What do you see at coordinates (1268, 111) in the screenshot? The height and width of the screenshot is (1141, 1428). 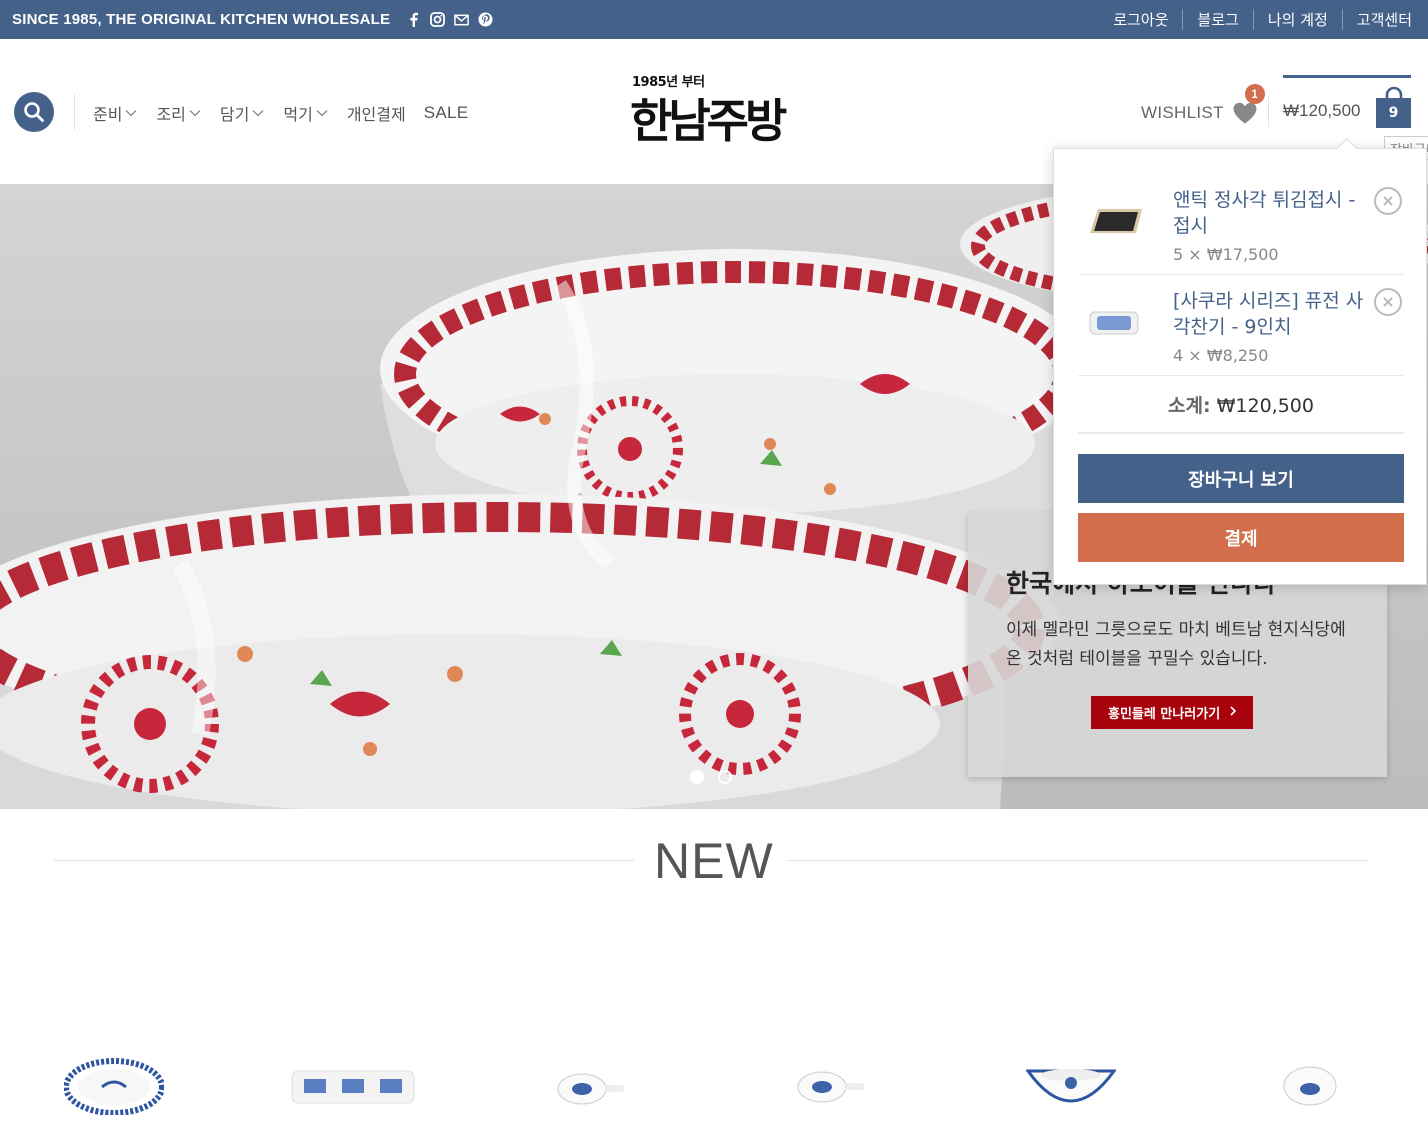 I see `cart-divider` at bounding box center [1268, 111].